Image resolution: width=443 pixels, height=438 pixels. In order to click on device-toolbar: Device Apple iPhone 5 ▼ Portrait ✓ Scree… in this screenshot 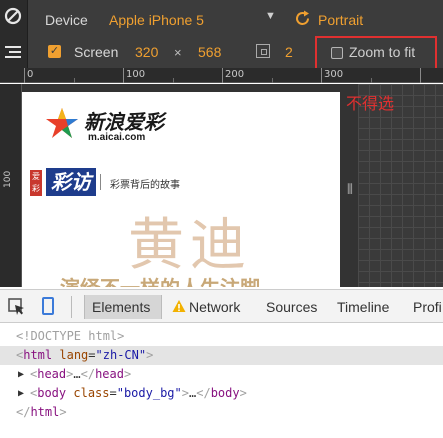, I will do `click(235, 35)`.